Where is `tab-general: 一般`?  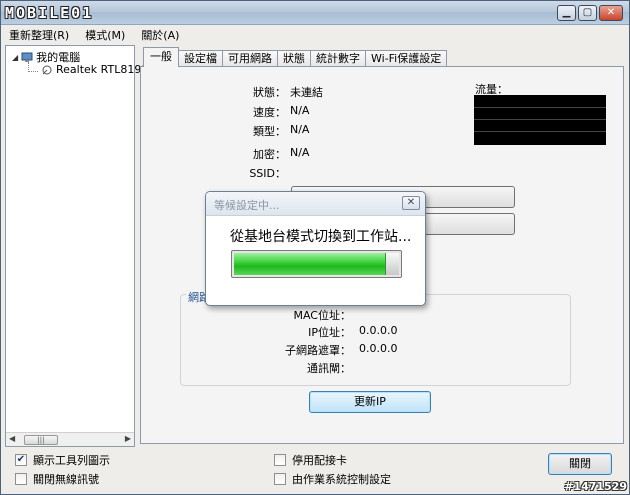
tab-general: 一般 is located at coordinates (161, 57).